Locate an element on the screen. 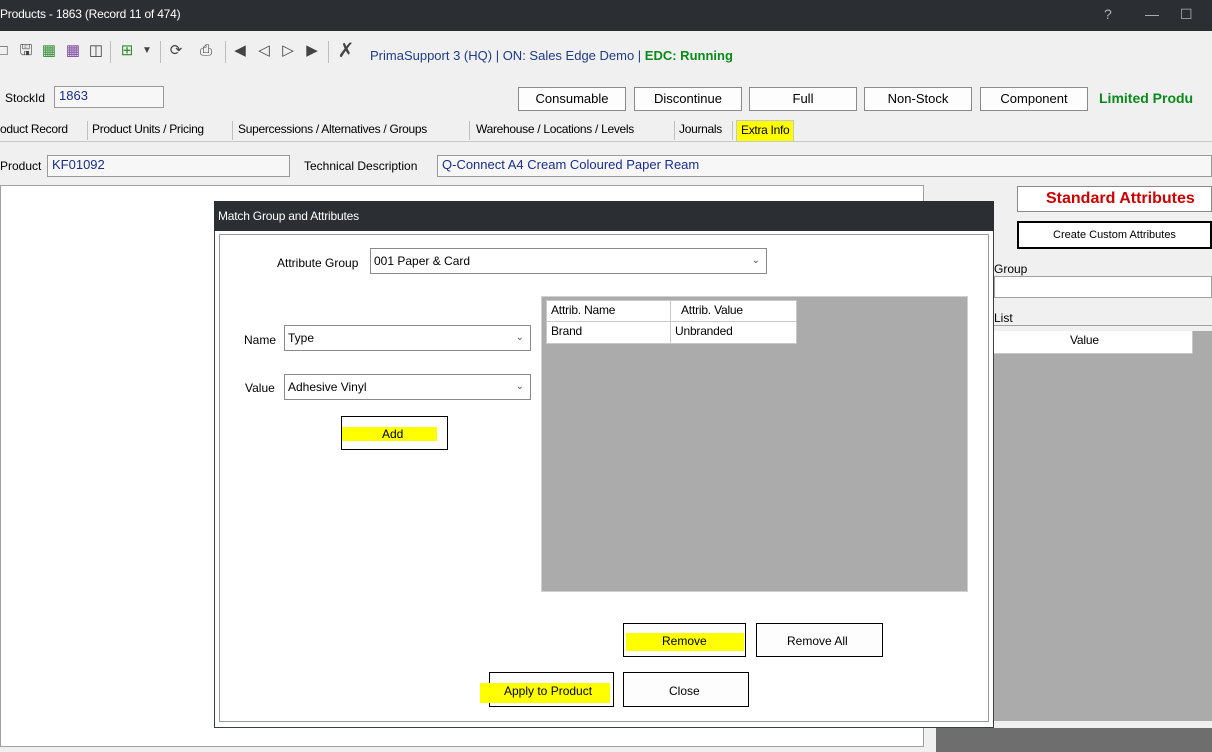 The height and width of the screenshot is (752, 1212). window-title: Products - 1863 (Record 11 of 474) is located at coordinates (90, 14).